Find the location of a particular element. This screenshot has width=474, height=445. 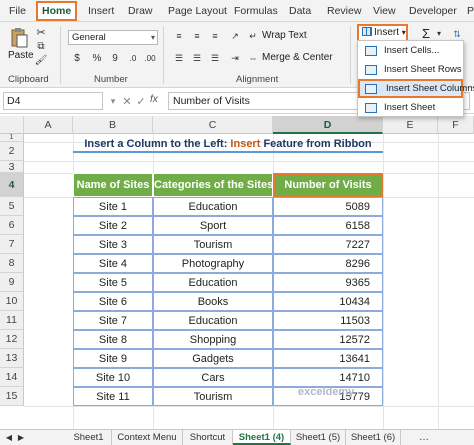

column-header-f: F is located at coordinates (456, 125).